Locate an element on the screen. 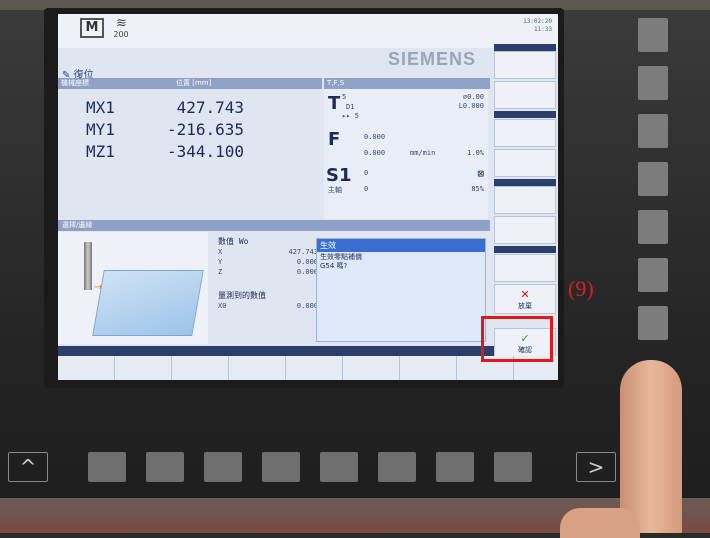 The height and width of the screenshot is (538, 710). spindle-letter: S1 is located at coordinates (339, 175).